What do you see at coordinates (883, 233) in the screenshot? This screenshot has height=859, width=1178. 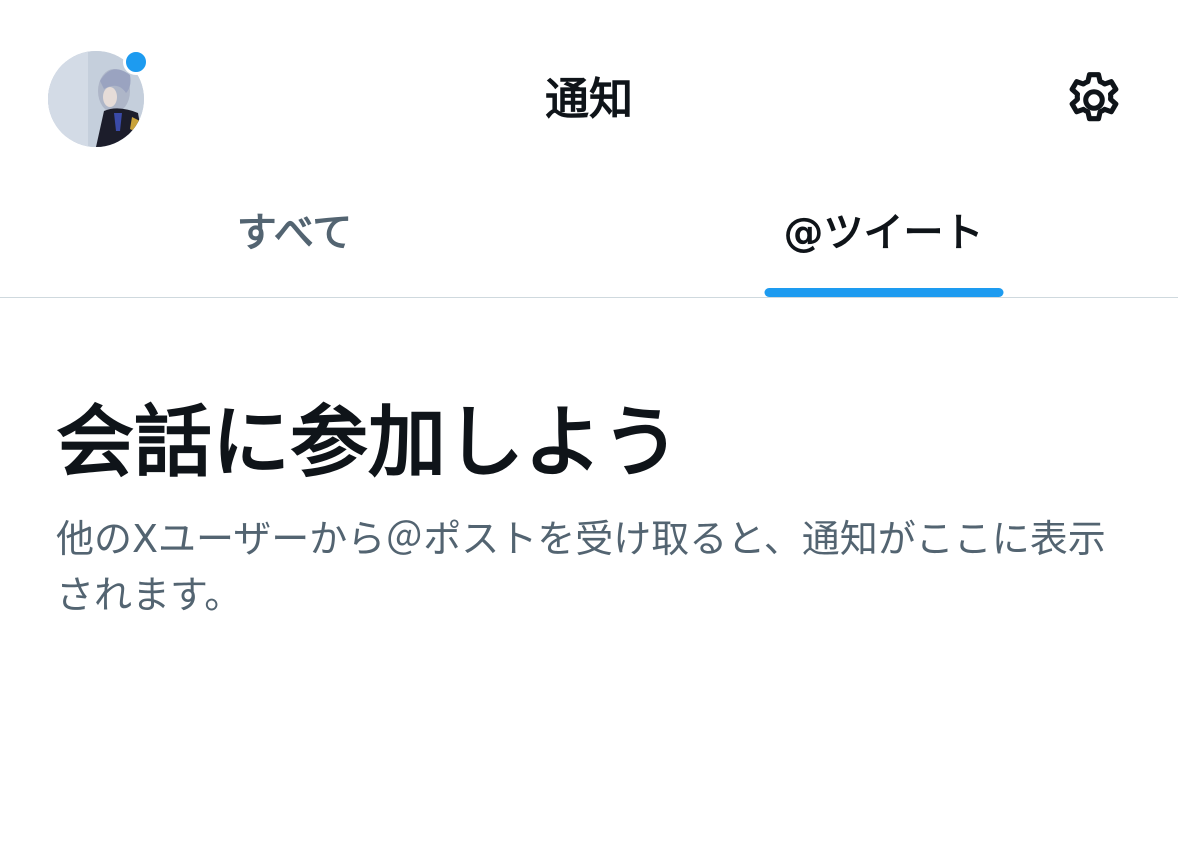 I see `tab-mentions-label: @ツイート` at bounding box center [883, 233].